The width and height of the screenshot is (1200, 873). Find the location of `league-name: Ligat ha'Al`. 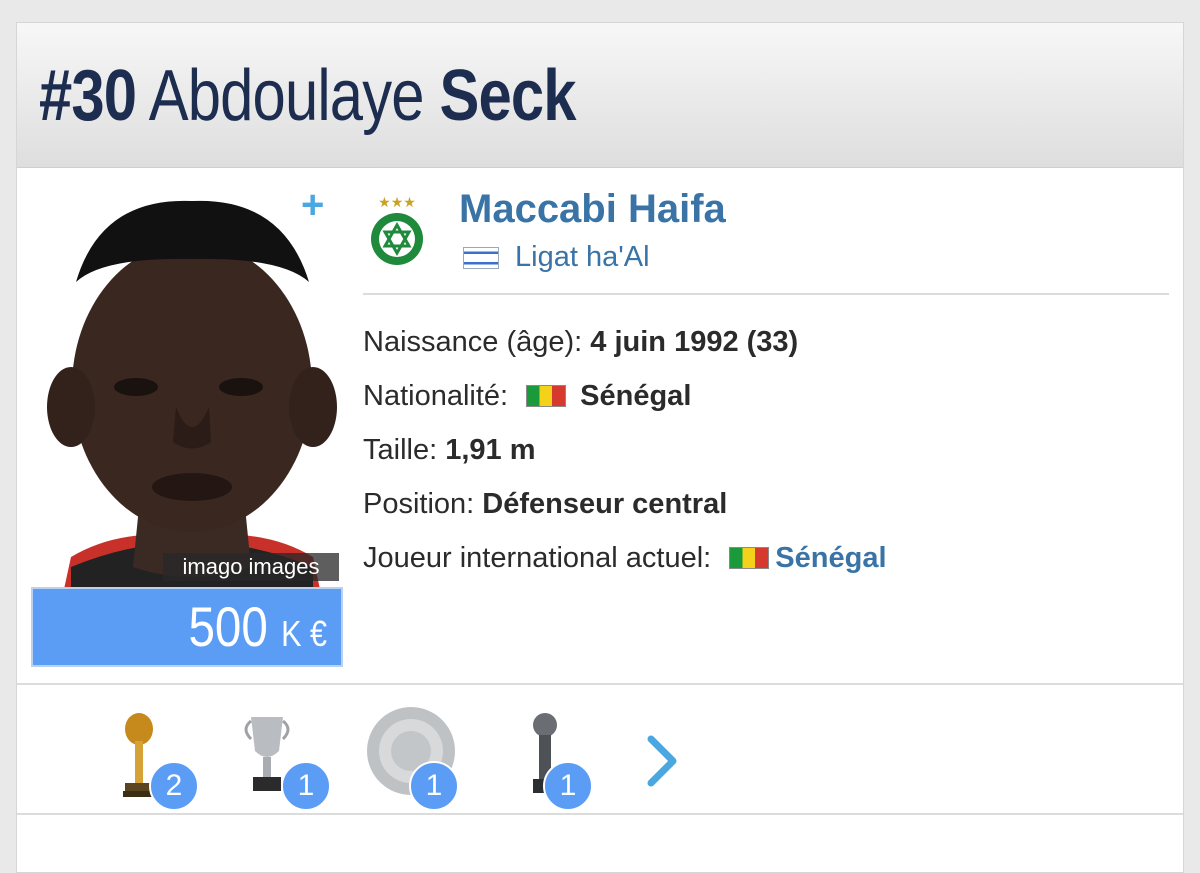

league-name: Ligat ha'Al is located at coordinates (582, 257).